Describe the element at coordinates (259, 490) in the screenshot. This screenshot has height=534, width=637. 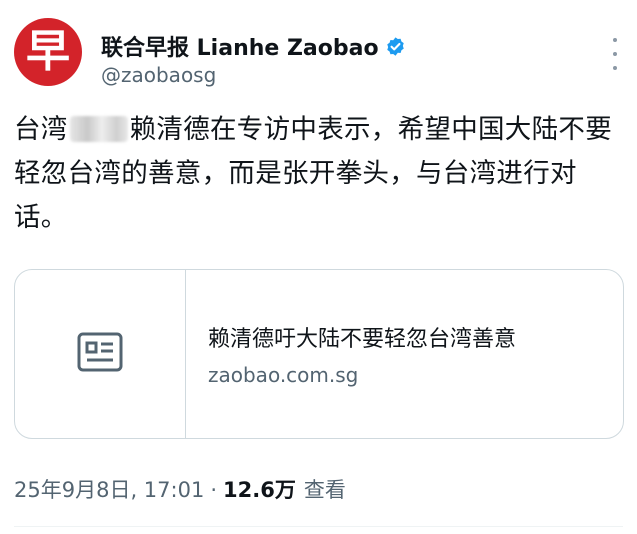
I see `views-count: 12.6万` at that location.